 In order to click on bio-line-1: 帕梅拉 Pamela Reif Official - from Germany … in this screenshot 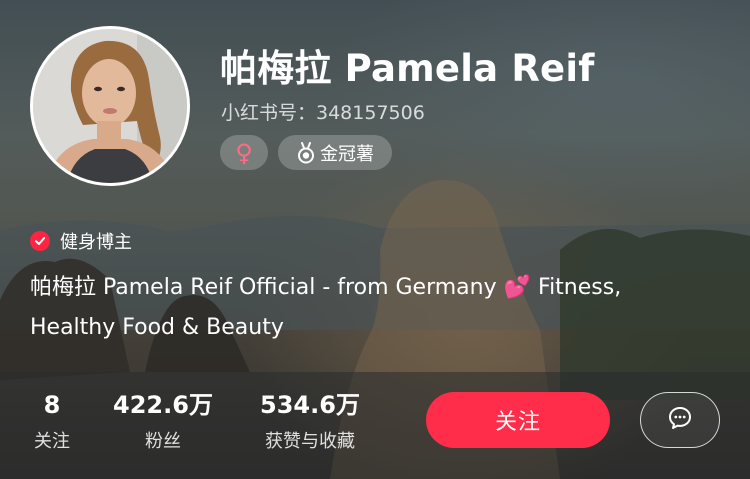, I will do `click(380, 288)`.